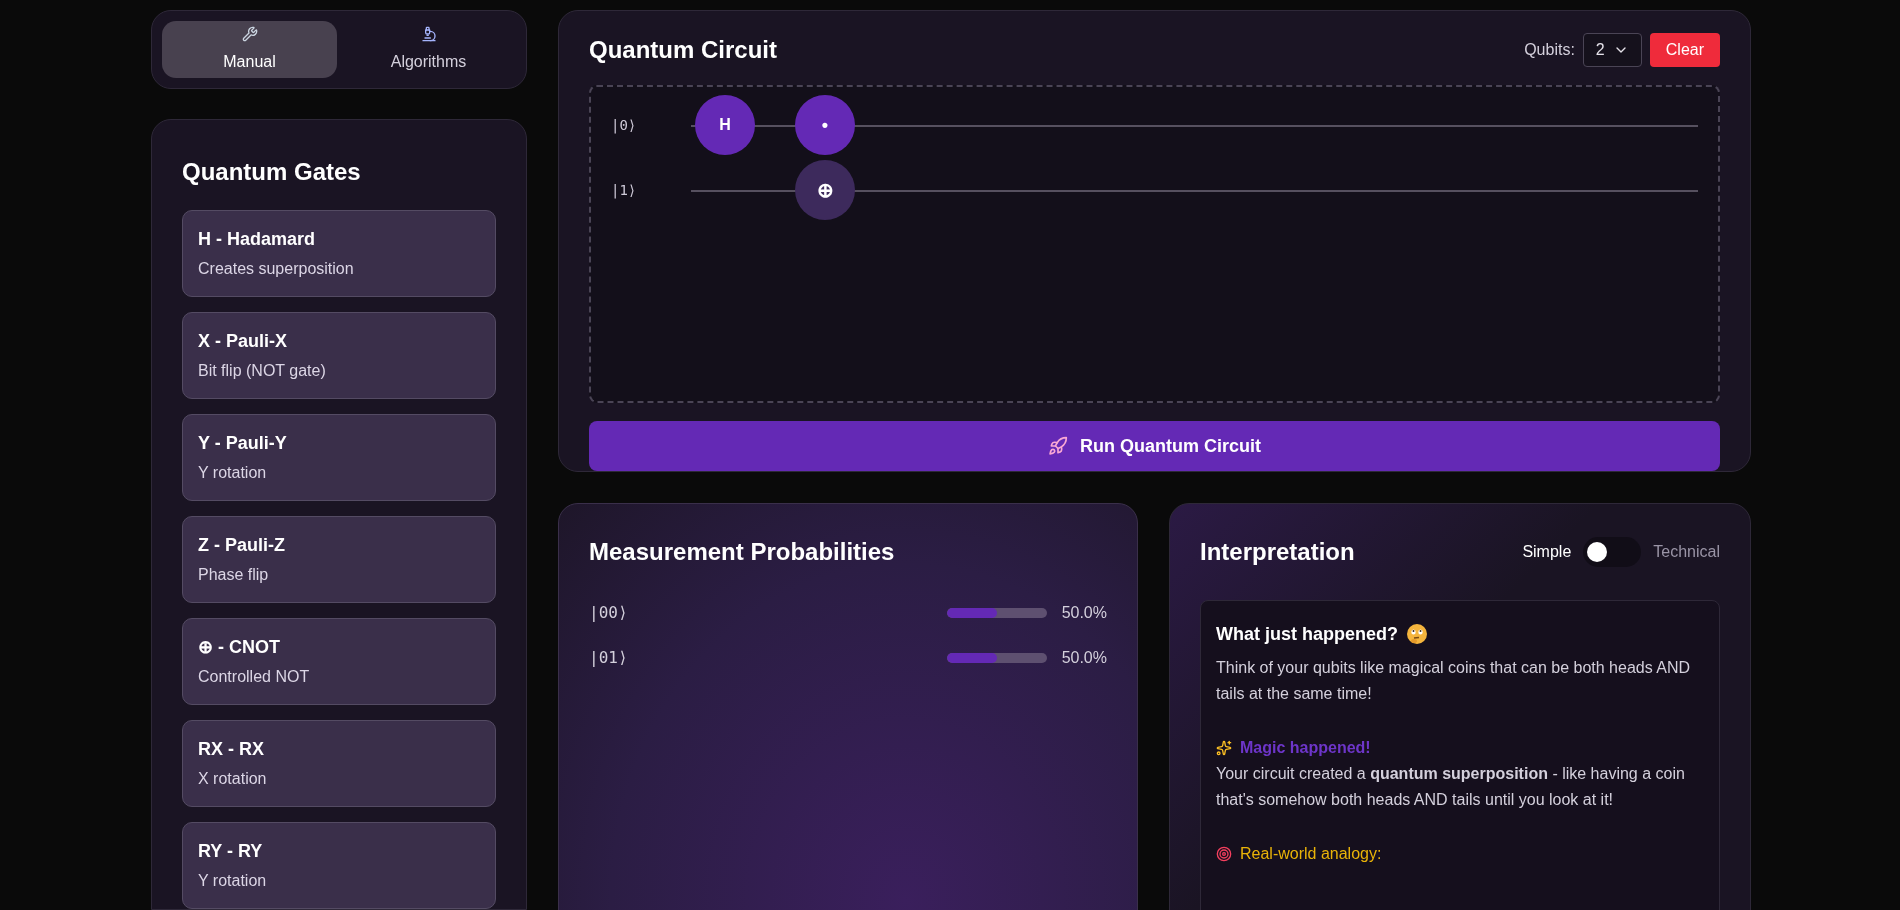  Describe the element at coordinates (1224, 748) in the screenshot. I see `sparkles-icon` at that location.